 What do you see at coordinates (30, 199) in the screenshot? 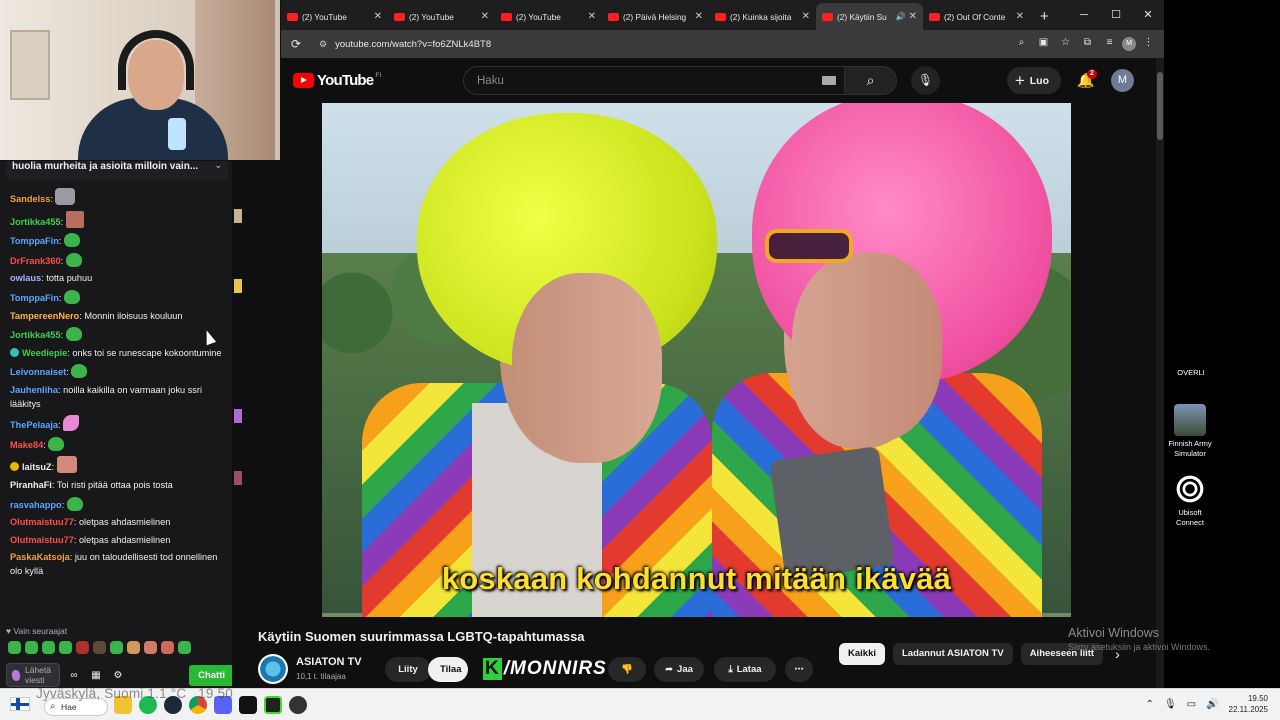
I see `chat-username: Sandelss` at bounding box center [30, 199].